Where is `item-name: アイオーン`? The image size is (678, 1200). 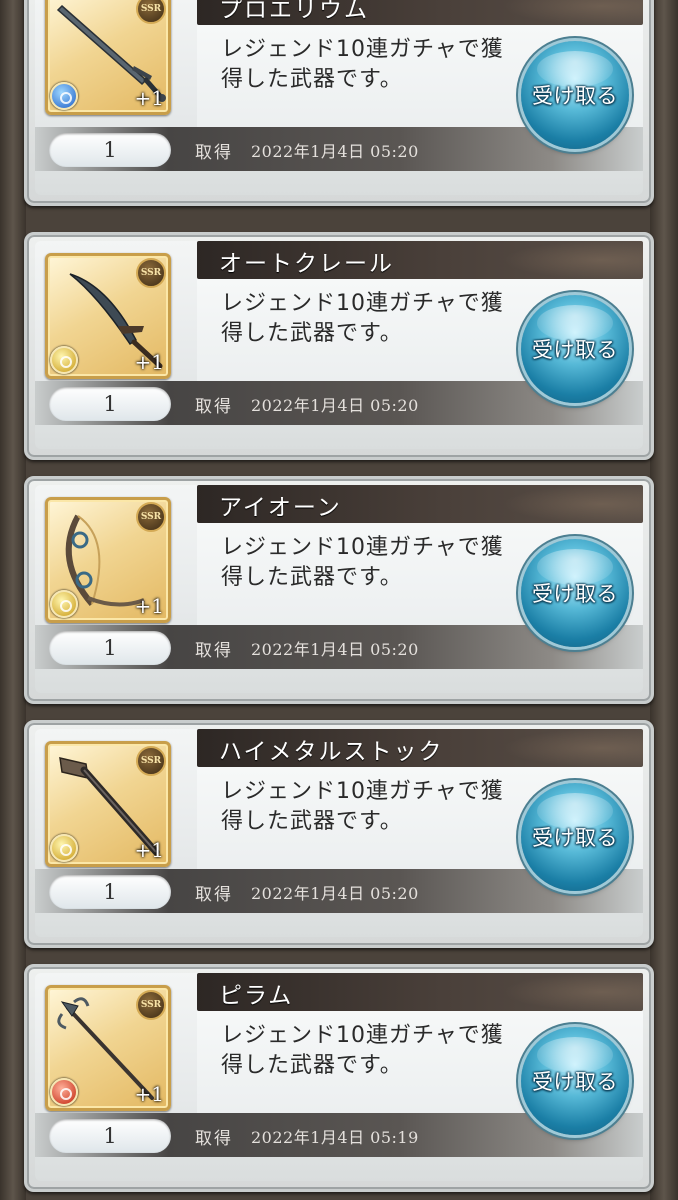
item-name: アイオーン is located at coordinates (280, 508).